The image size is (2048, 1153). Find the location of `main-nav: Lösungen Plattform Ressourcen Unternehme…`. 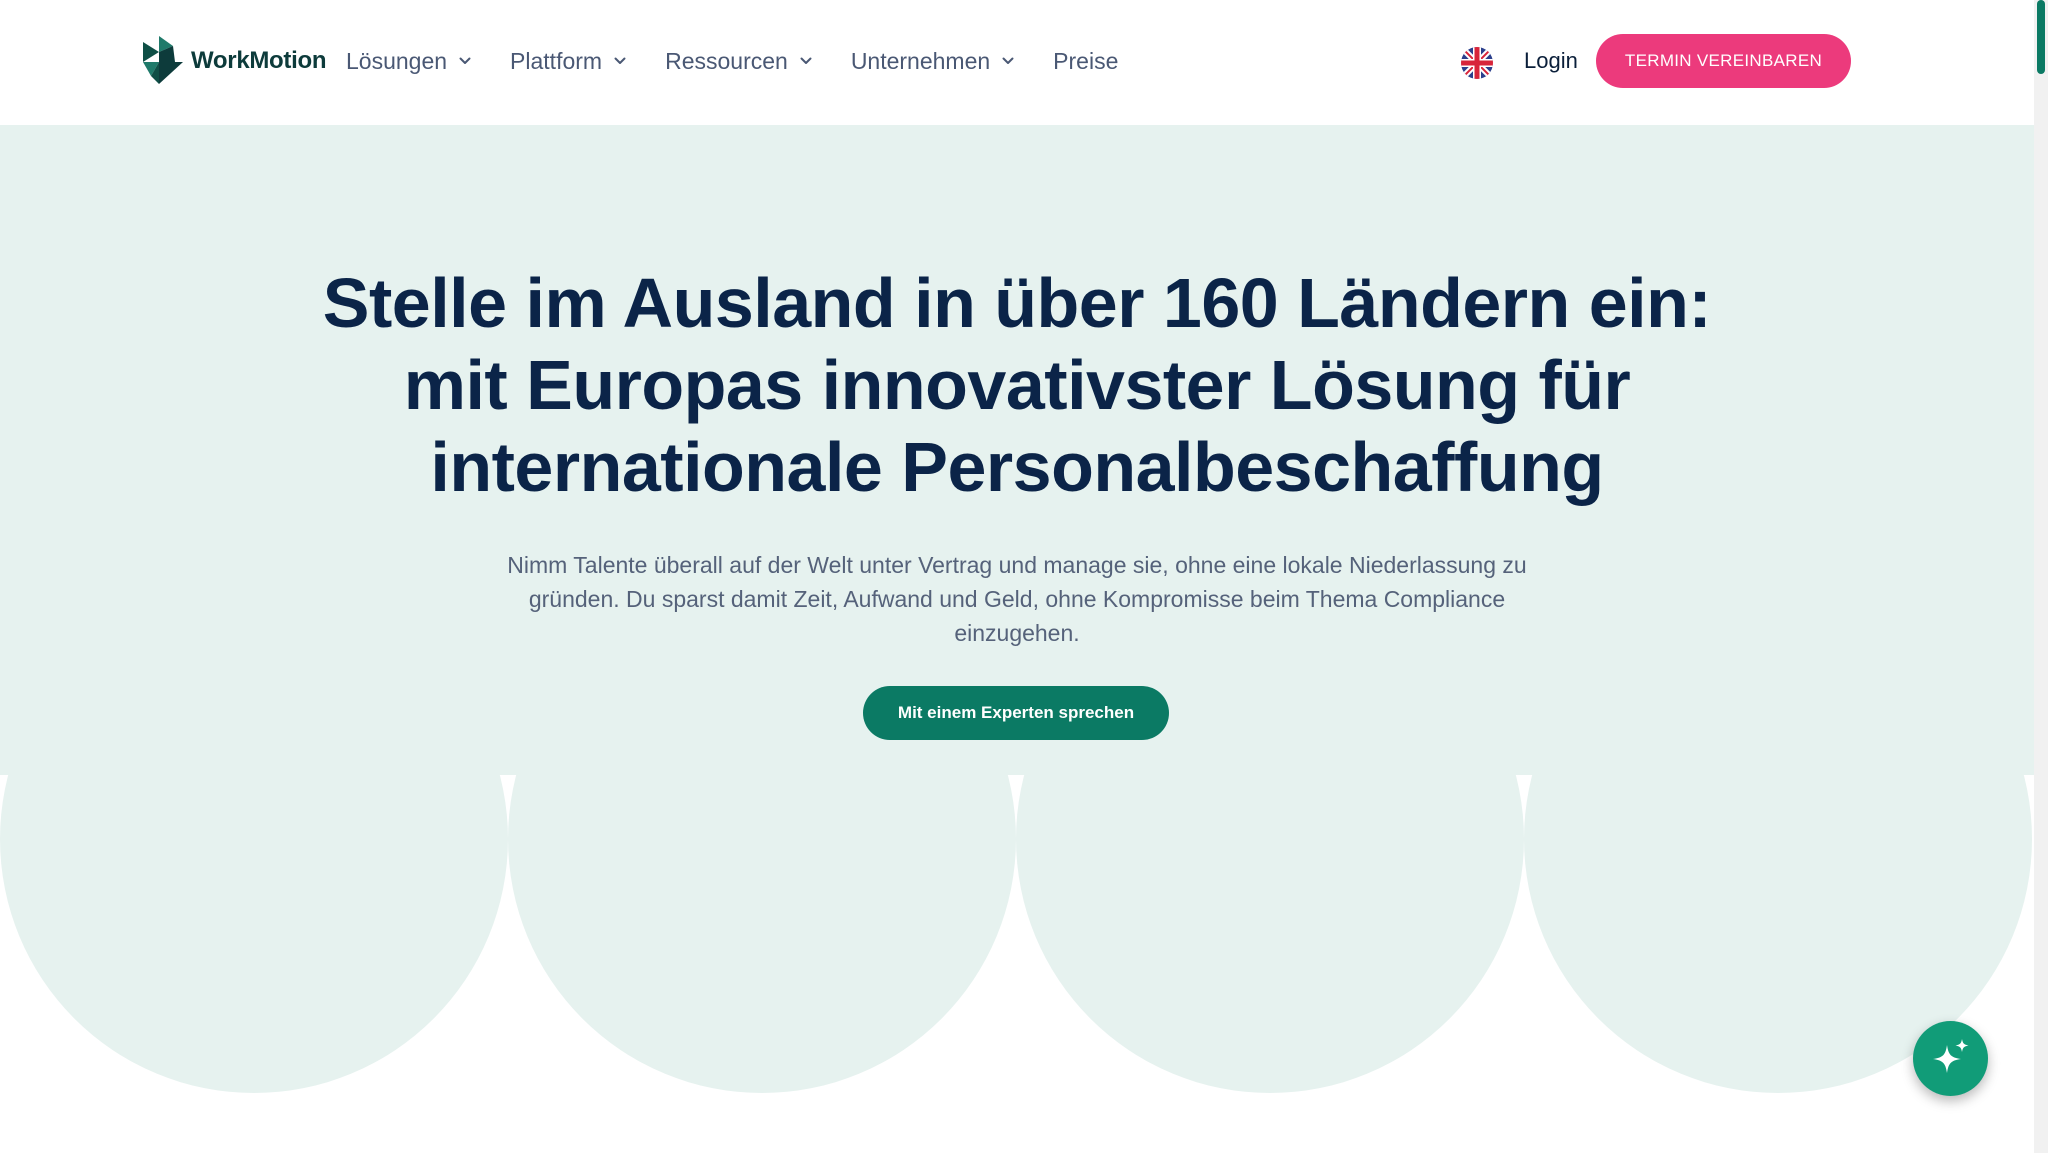

main-nav: Lösungen Plattform Ressourcen Unternehme… is located at coordinates (751, 61).